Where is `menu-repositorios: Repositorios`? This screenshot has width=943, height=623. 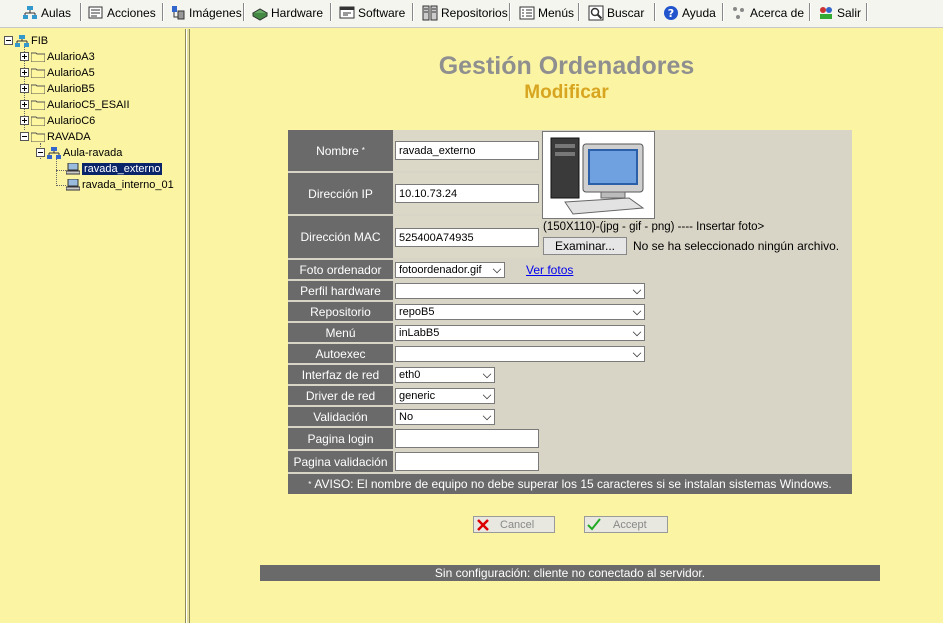
menu-repositorios: Repositorios is located at coordinates (465, 13).